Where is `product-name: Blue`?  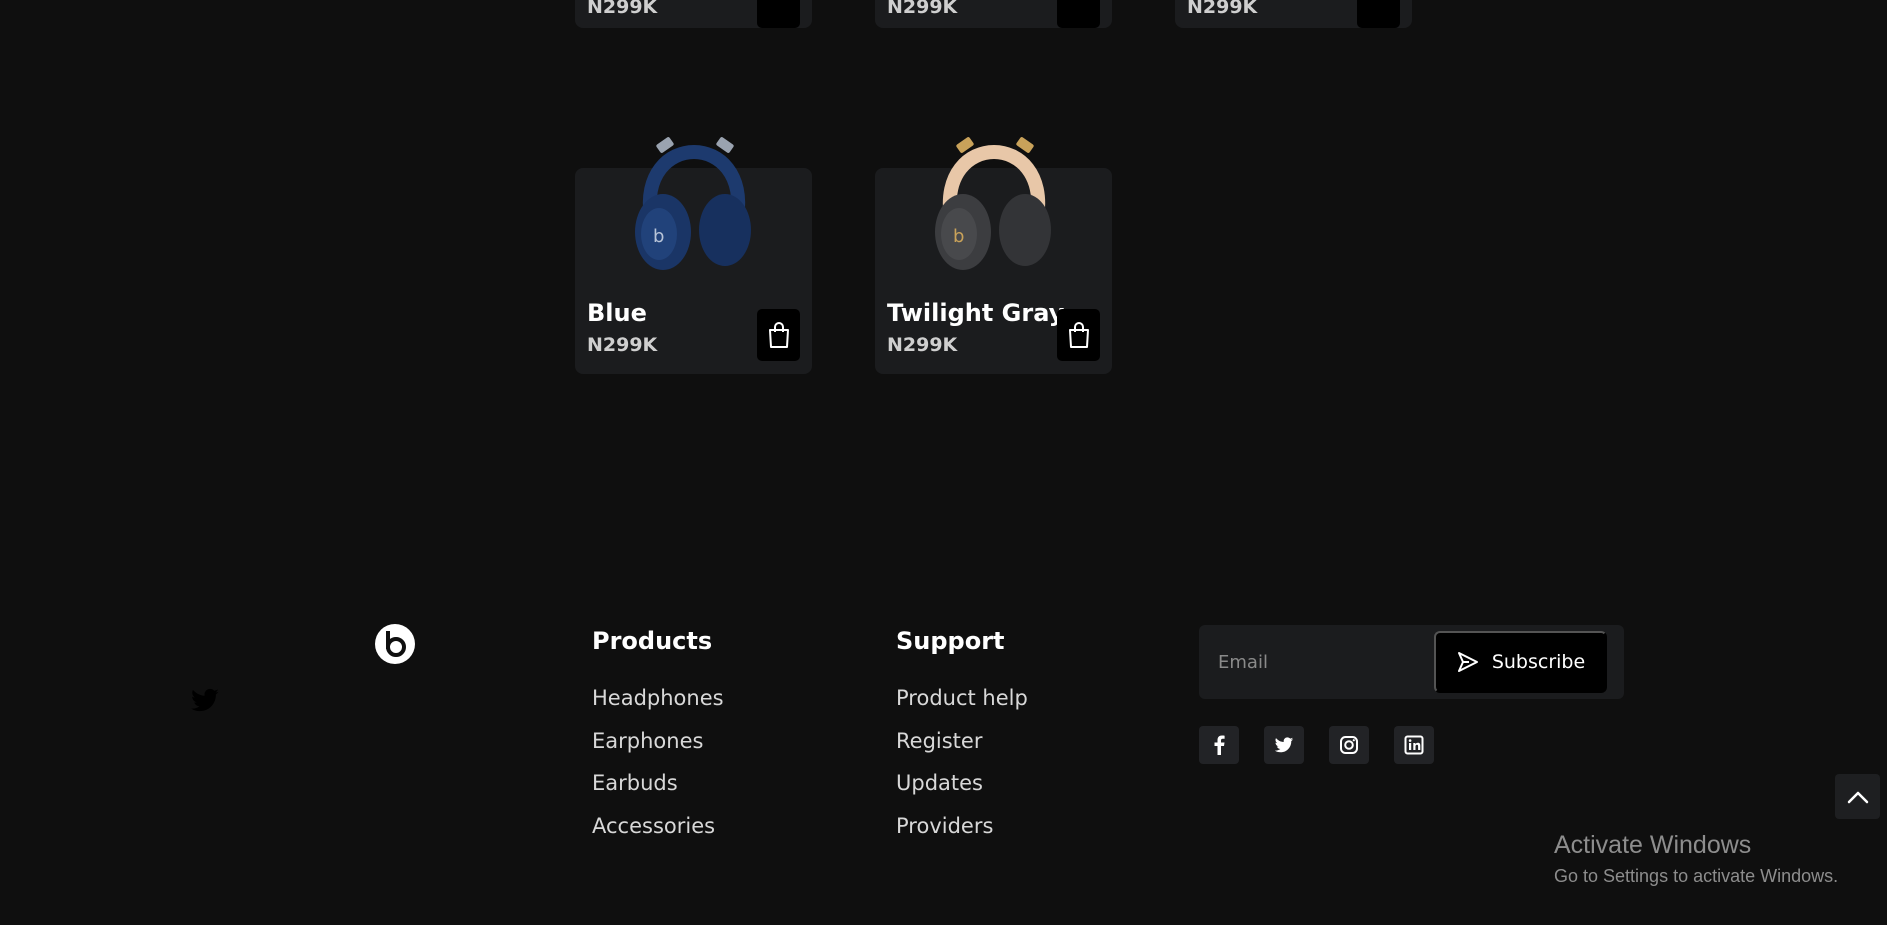
product-name: Blue is located at coordinates (617, 313).